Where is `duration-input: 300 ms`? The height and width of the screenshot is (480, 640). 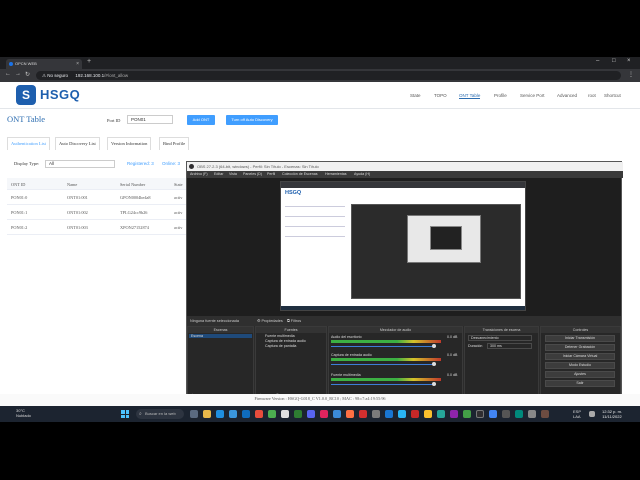
duration-input: 300 ms is located at coordinates (509, 346).